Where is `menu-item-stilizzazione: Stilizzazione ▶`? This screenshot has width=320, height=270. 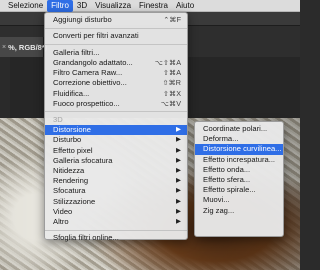
menu-item-stilizzazione: Stilizzazione ▶ is located at coordinates (116, 202).